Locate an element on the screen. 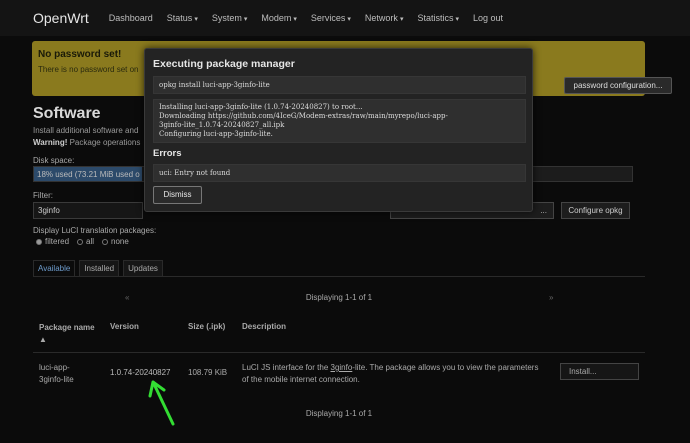 The width and height of the screenshot is (690, 443). warning-label: Warning! is located at coordinates (50, 142).